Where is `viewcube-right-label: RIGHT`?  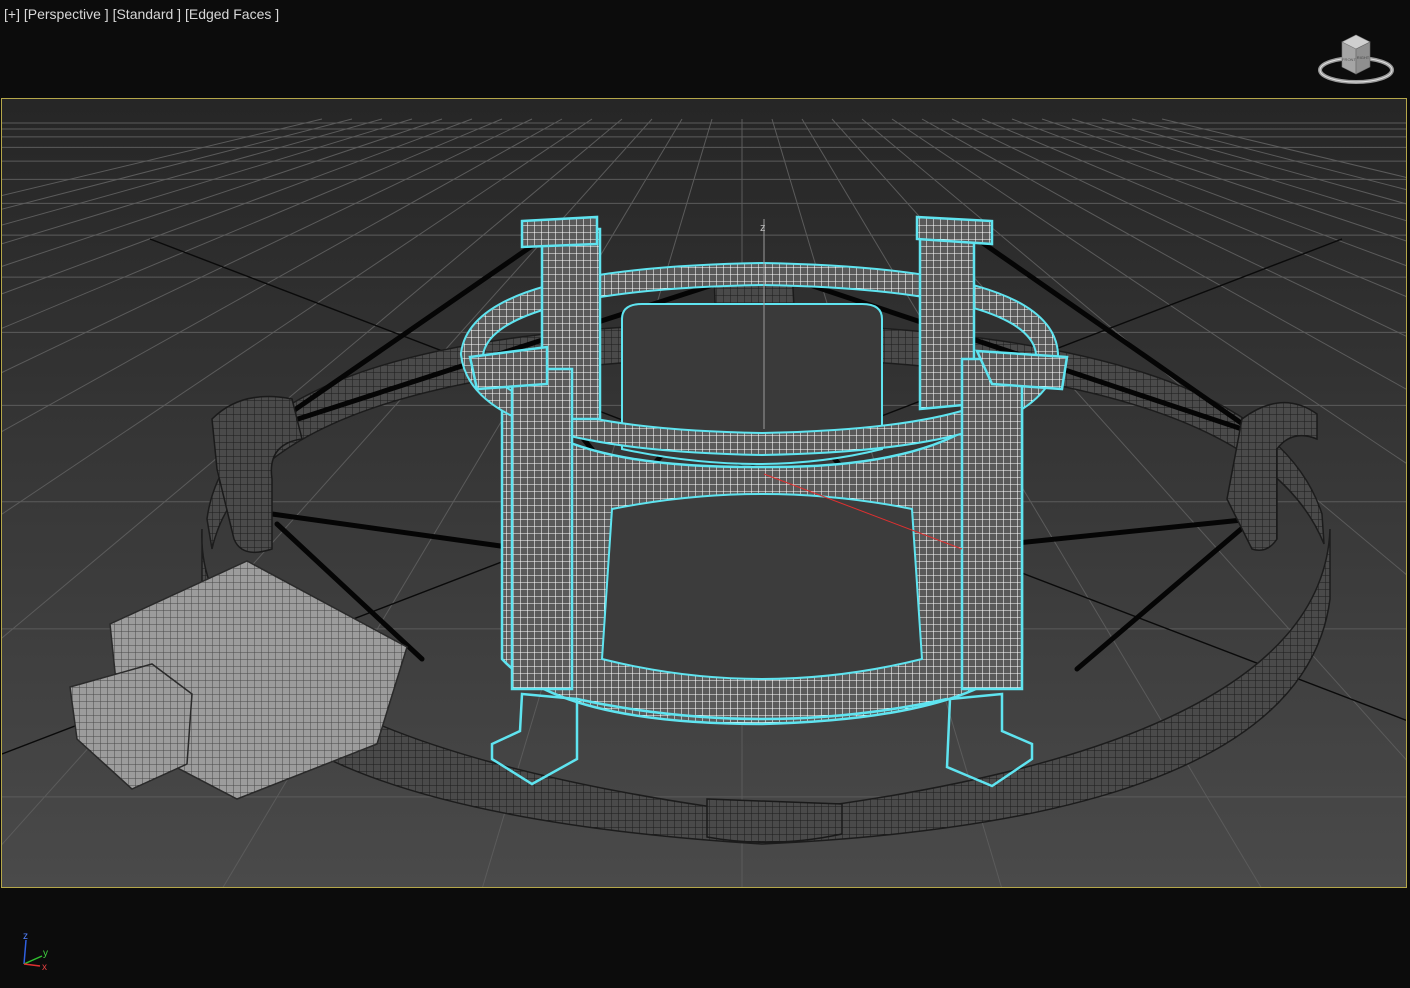 viewcube-right-label: RIGHT is located at coordinates (1363, 57).